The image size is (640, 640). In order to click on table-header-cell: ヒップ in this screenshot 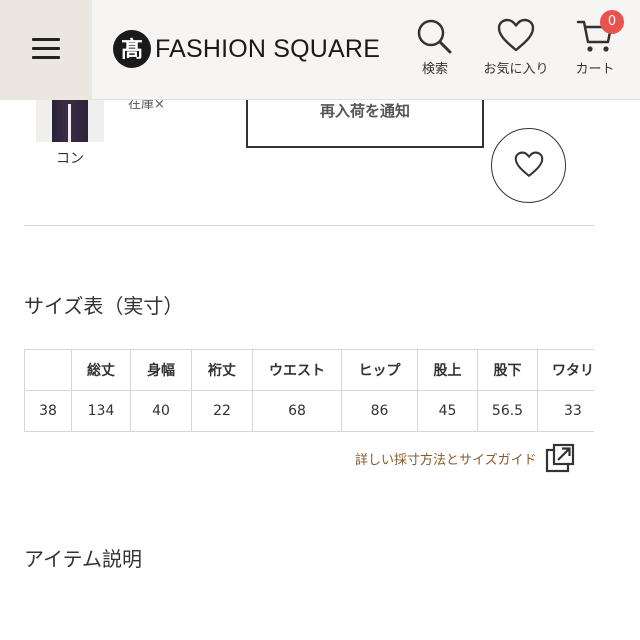, I will do `click(379, 370)`.